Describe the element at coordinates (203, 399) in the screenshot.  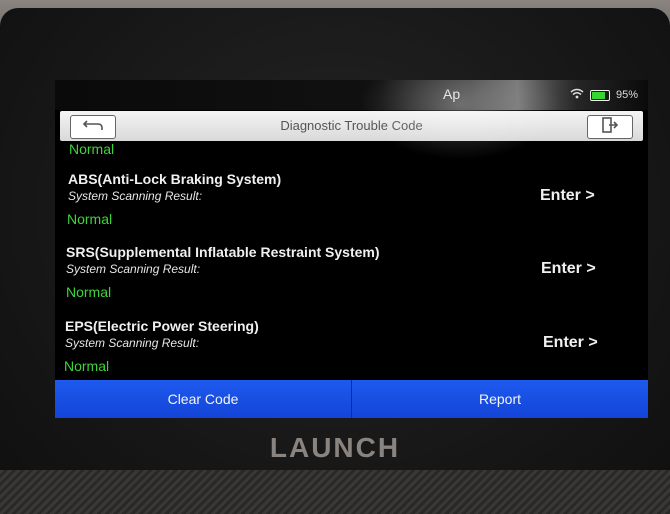
I see `clear-code-button: Clear Code` at that location.